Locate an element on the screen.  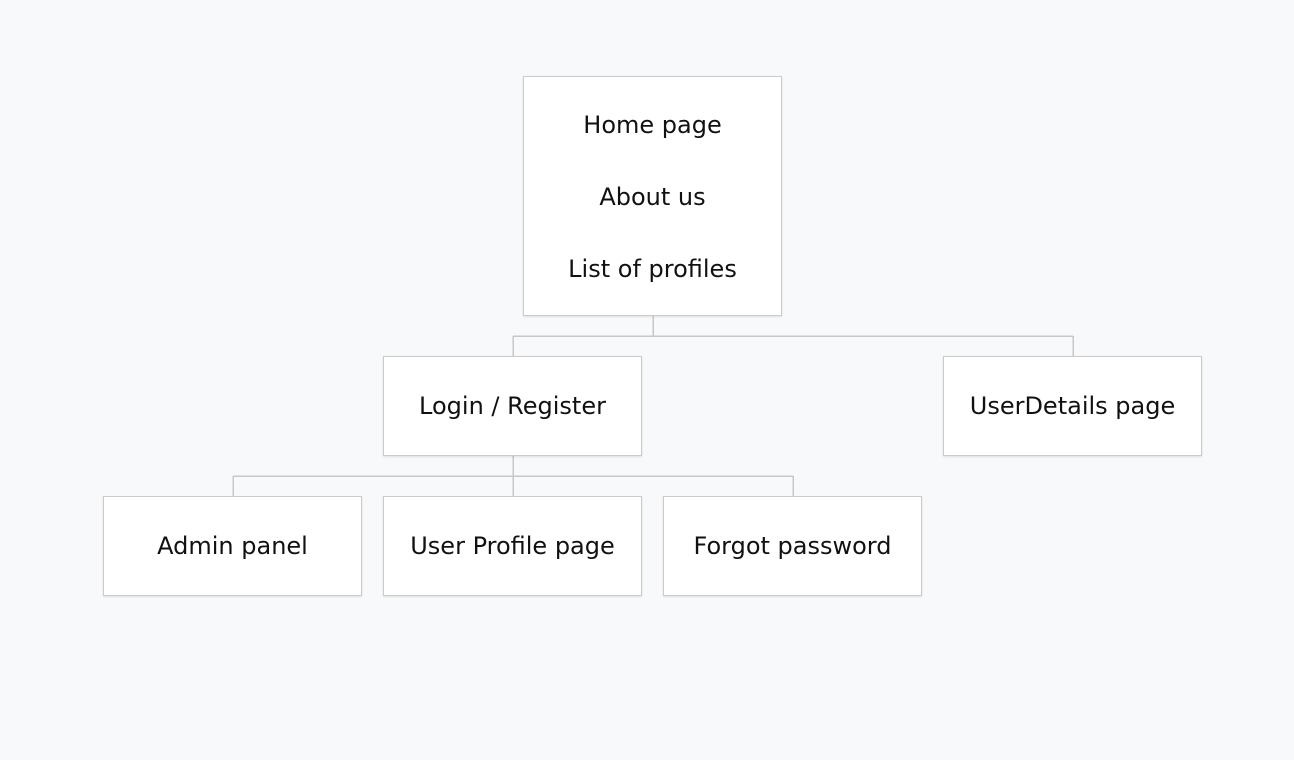
node-label-forgot-password: Forgot password is located at coordinates (792, 546).